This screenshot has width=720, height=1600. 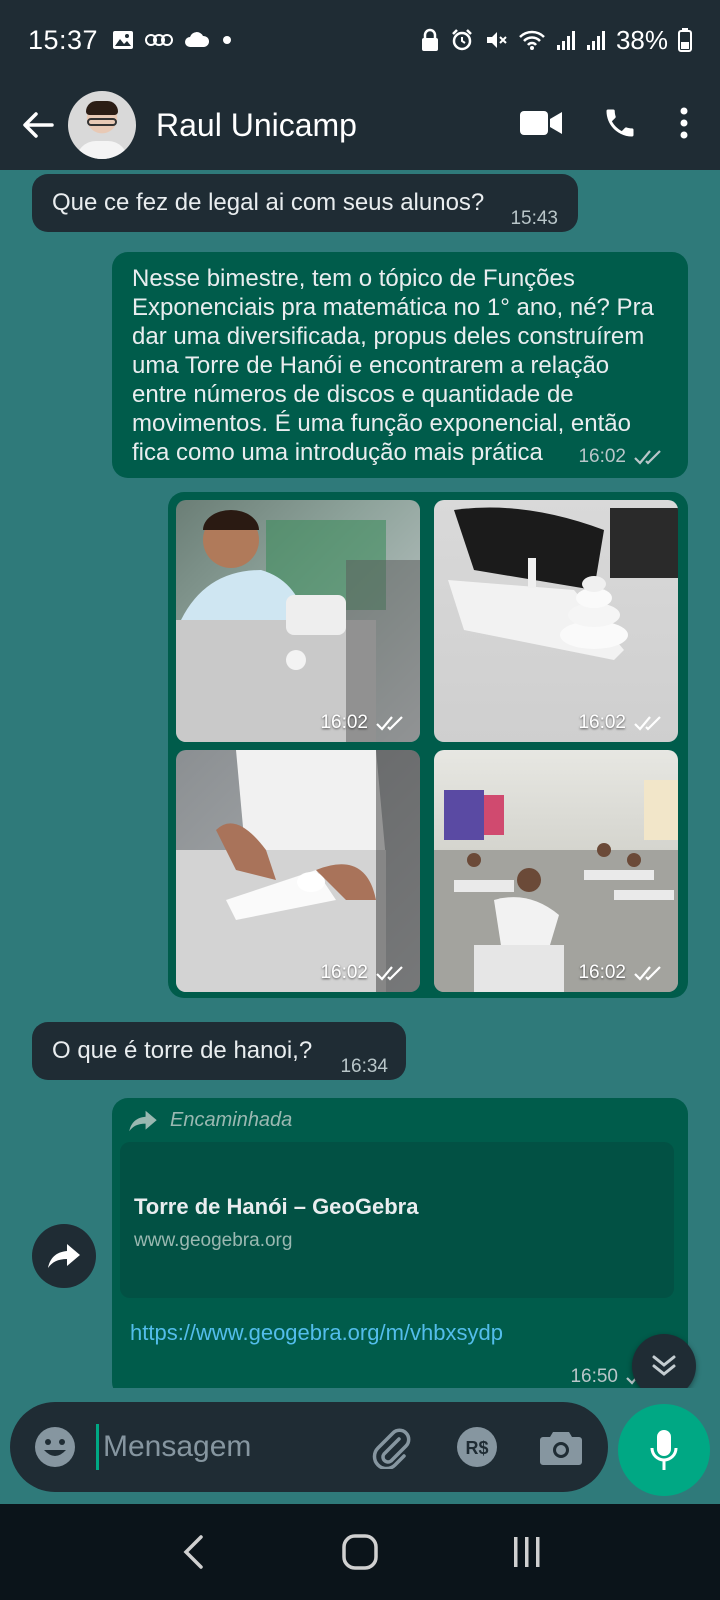 I want to click on mute-icon, so click(x=496, y=40).